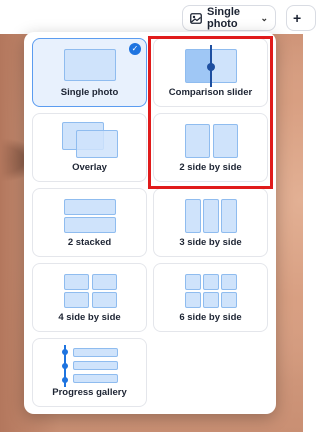 The height and width of the screenshot is (432, 320). I want to click on six-side-by-side-icon, so click(210, 293).